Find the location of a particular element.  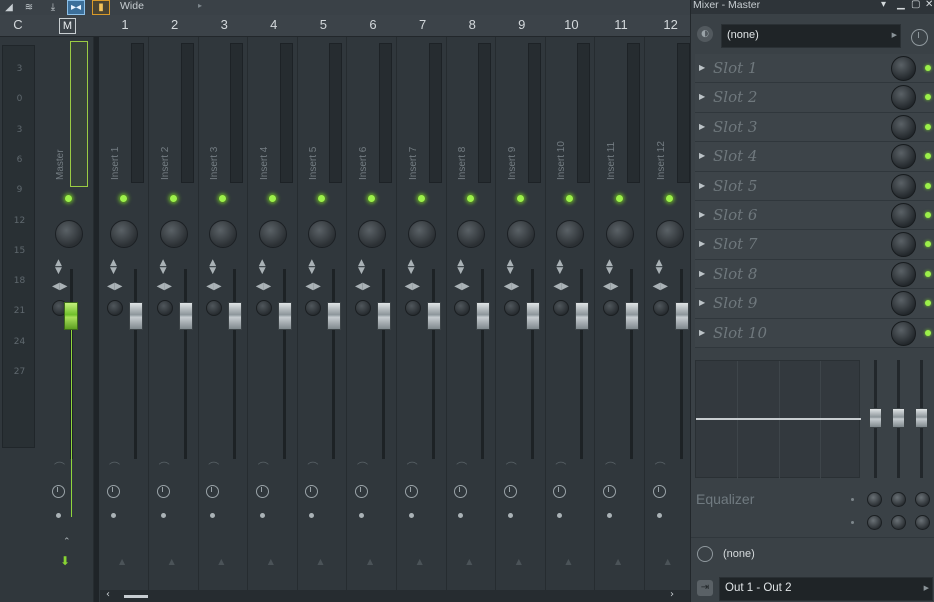

insert-number-2: 2 is located at coordinates (175, 24).